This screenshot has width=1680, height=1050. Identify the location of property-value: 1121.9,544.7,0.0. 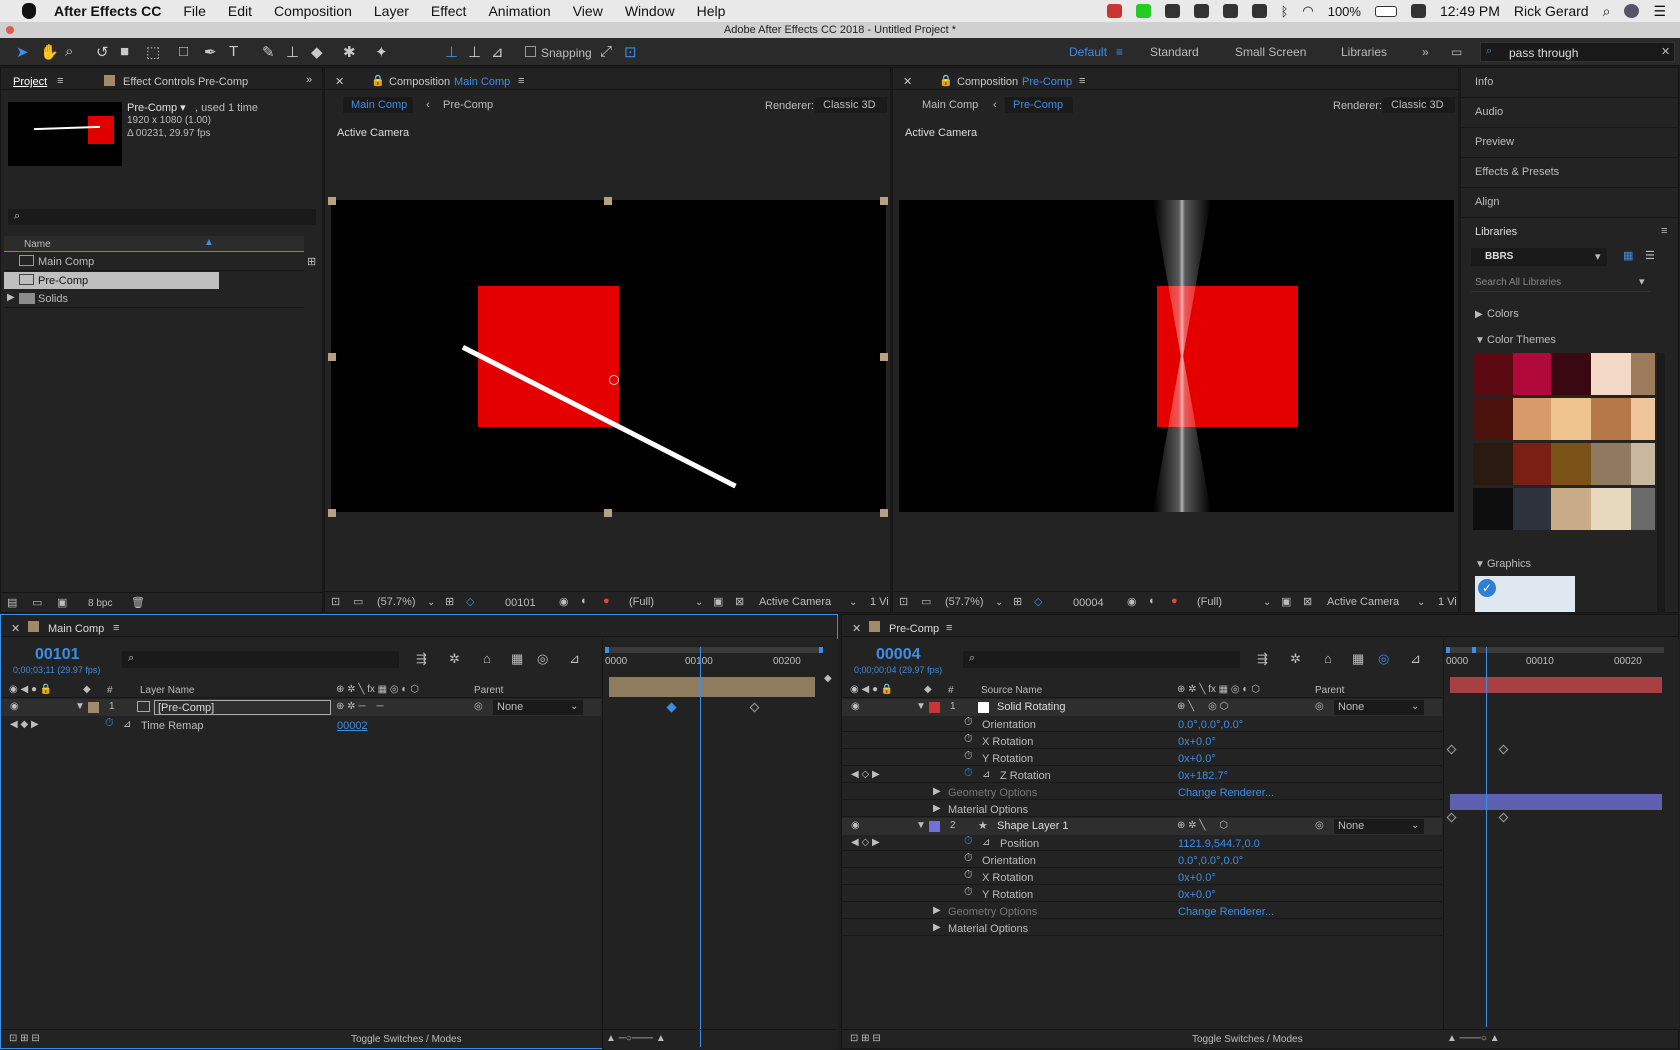
(1219, 844).